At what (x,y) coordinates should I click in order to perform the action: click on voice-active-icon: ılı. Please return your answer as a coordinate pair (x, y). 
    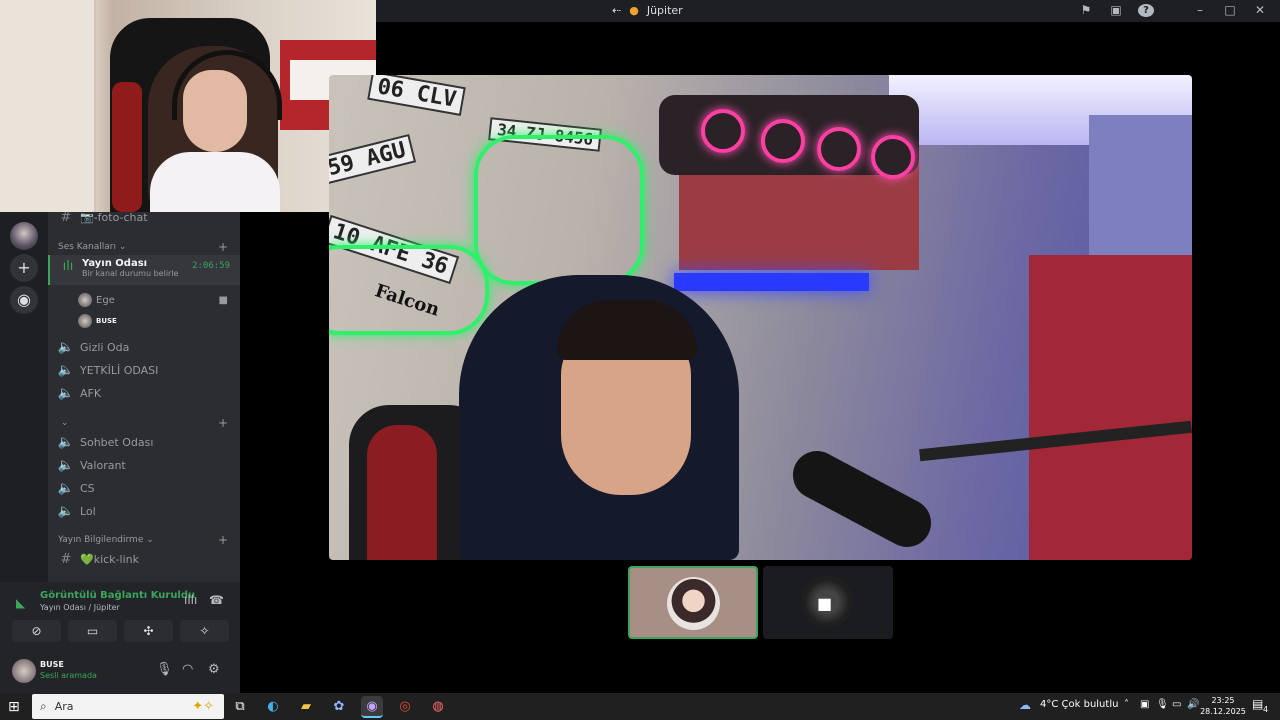
    Looking at the image, I should click on (68, 266).